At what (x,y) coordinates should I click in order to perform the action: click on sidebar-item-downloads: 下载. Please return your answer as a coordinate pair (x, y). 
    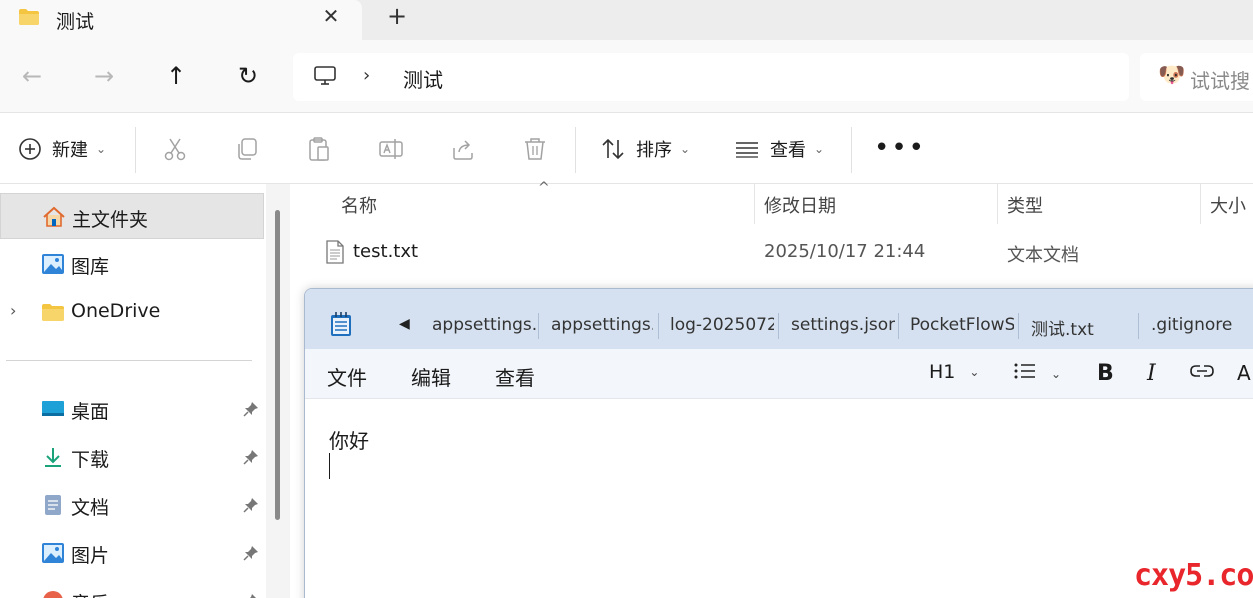
    Looking at the image, I should click on (132, 457).